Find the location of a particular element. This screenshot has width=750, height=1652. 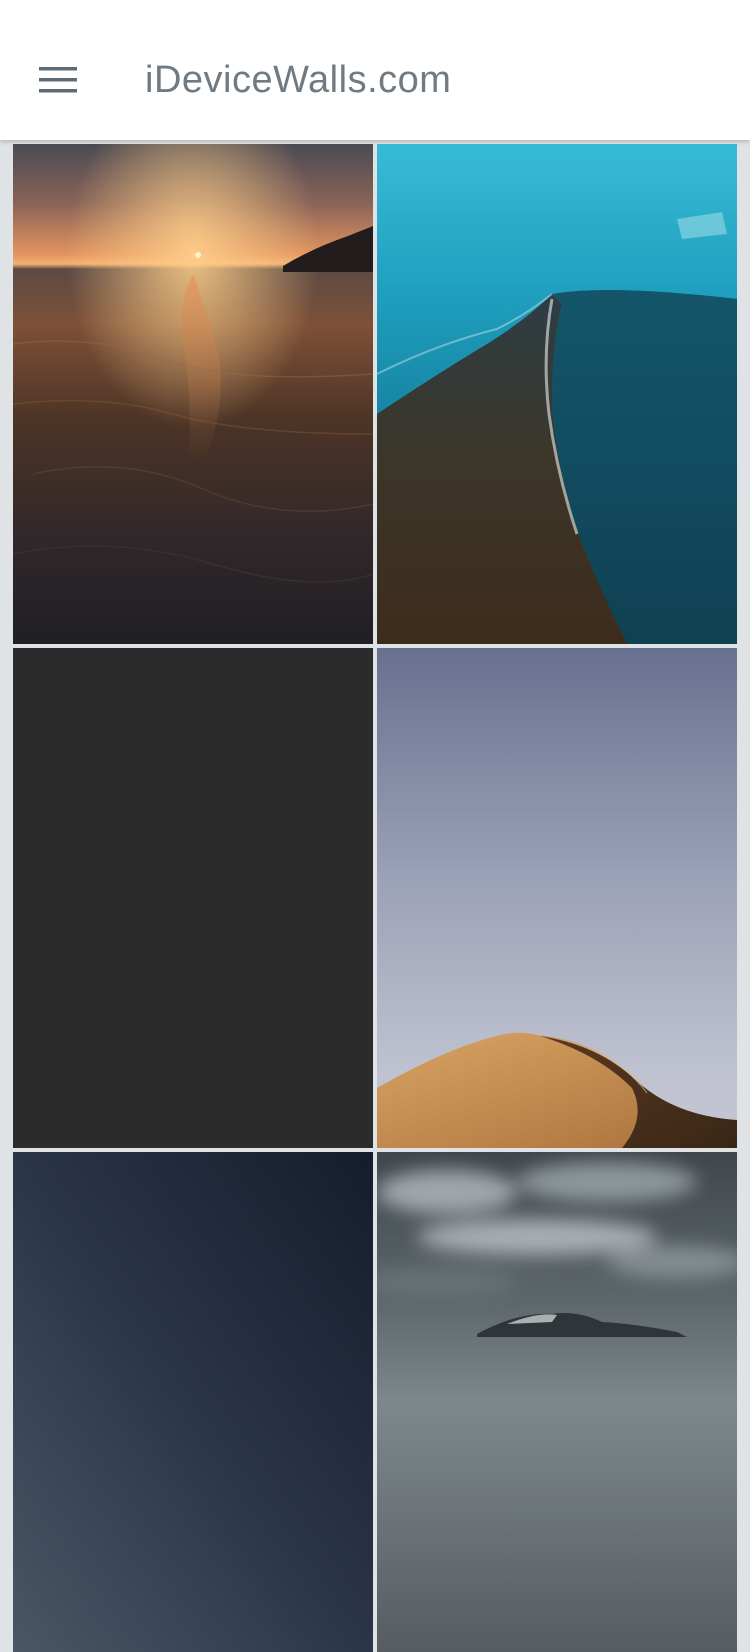

wallpaper-dark-gray-image is located at coordinates (193, 898).